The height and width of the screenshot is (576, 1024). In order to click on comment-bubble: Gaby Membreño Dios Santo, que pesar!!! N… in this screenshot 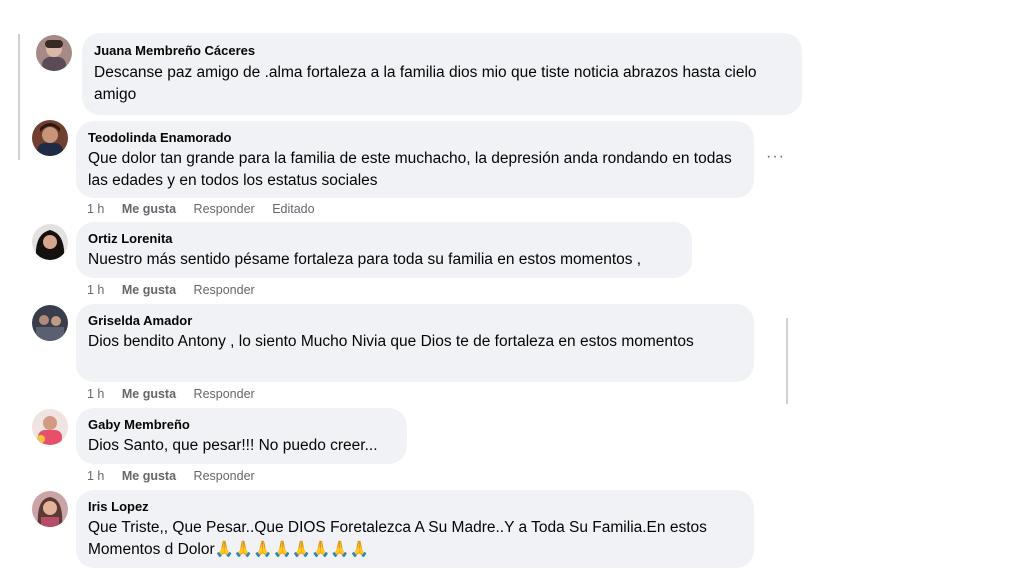, I will do `click(241, 436)`.